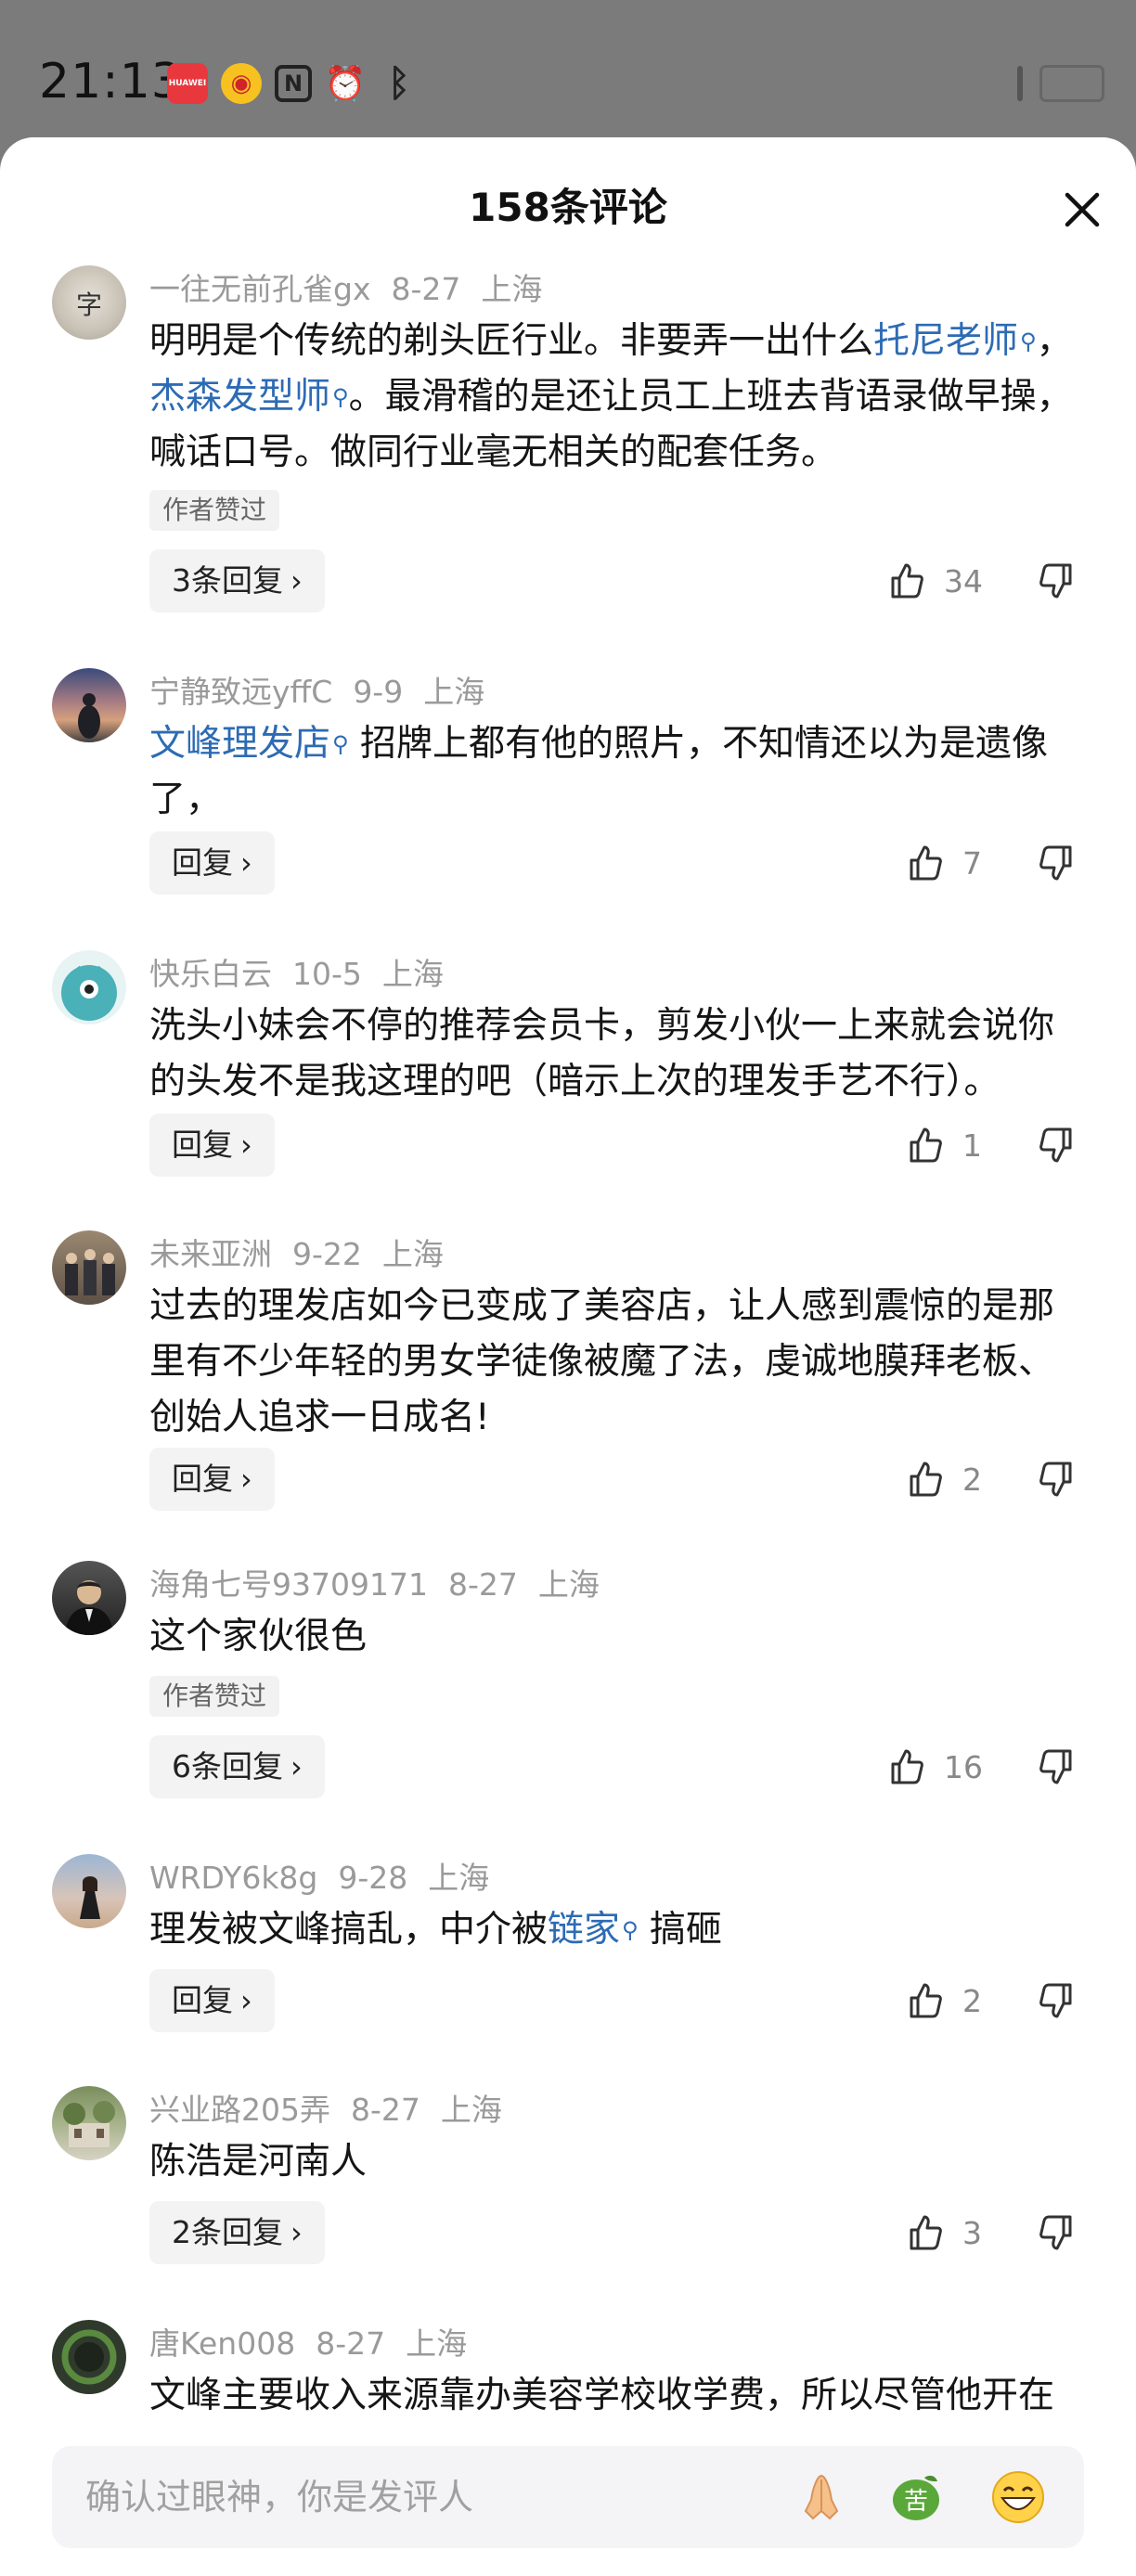 Image resolution: width=1136 pixels, height=2576 pixels. Describe the element at coordinates (1020, 84) in the screenshot. I see `signal-icon` at that location.